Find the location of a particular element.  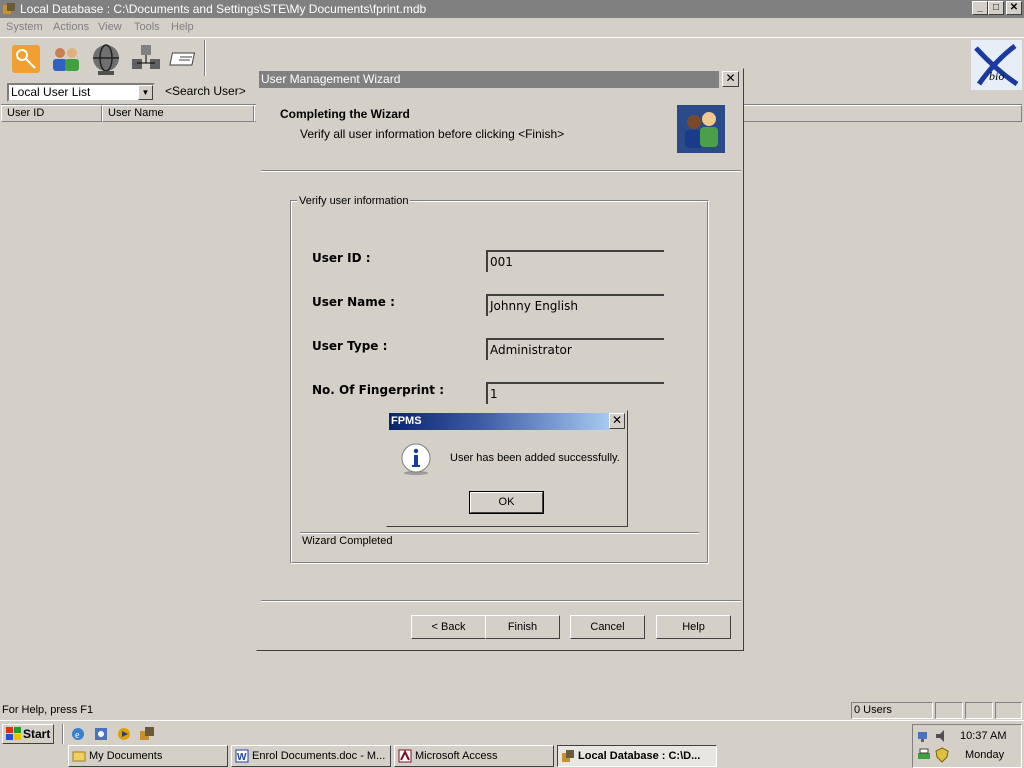

day-of-week: Monday is located at coordinates (985, 755).